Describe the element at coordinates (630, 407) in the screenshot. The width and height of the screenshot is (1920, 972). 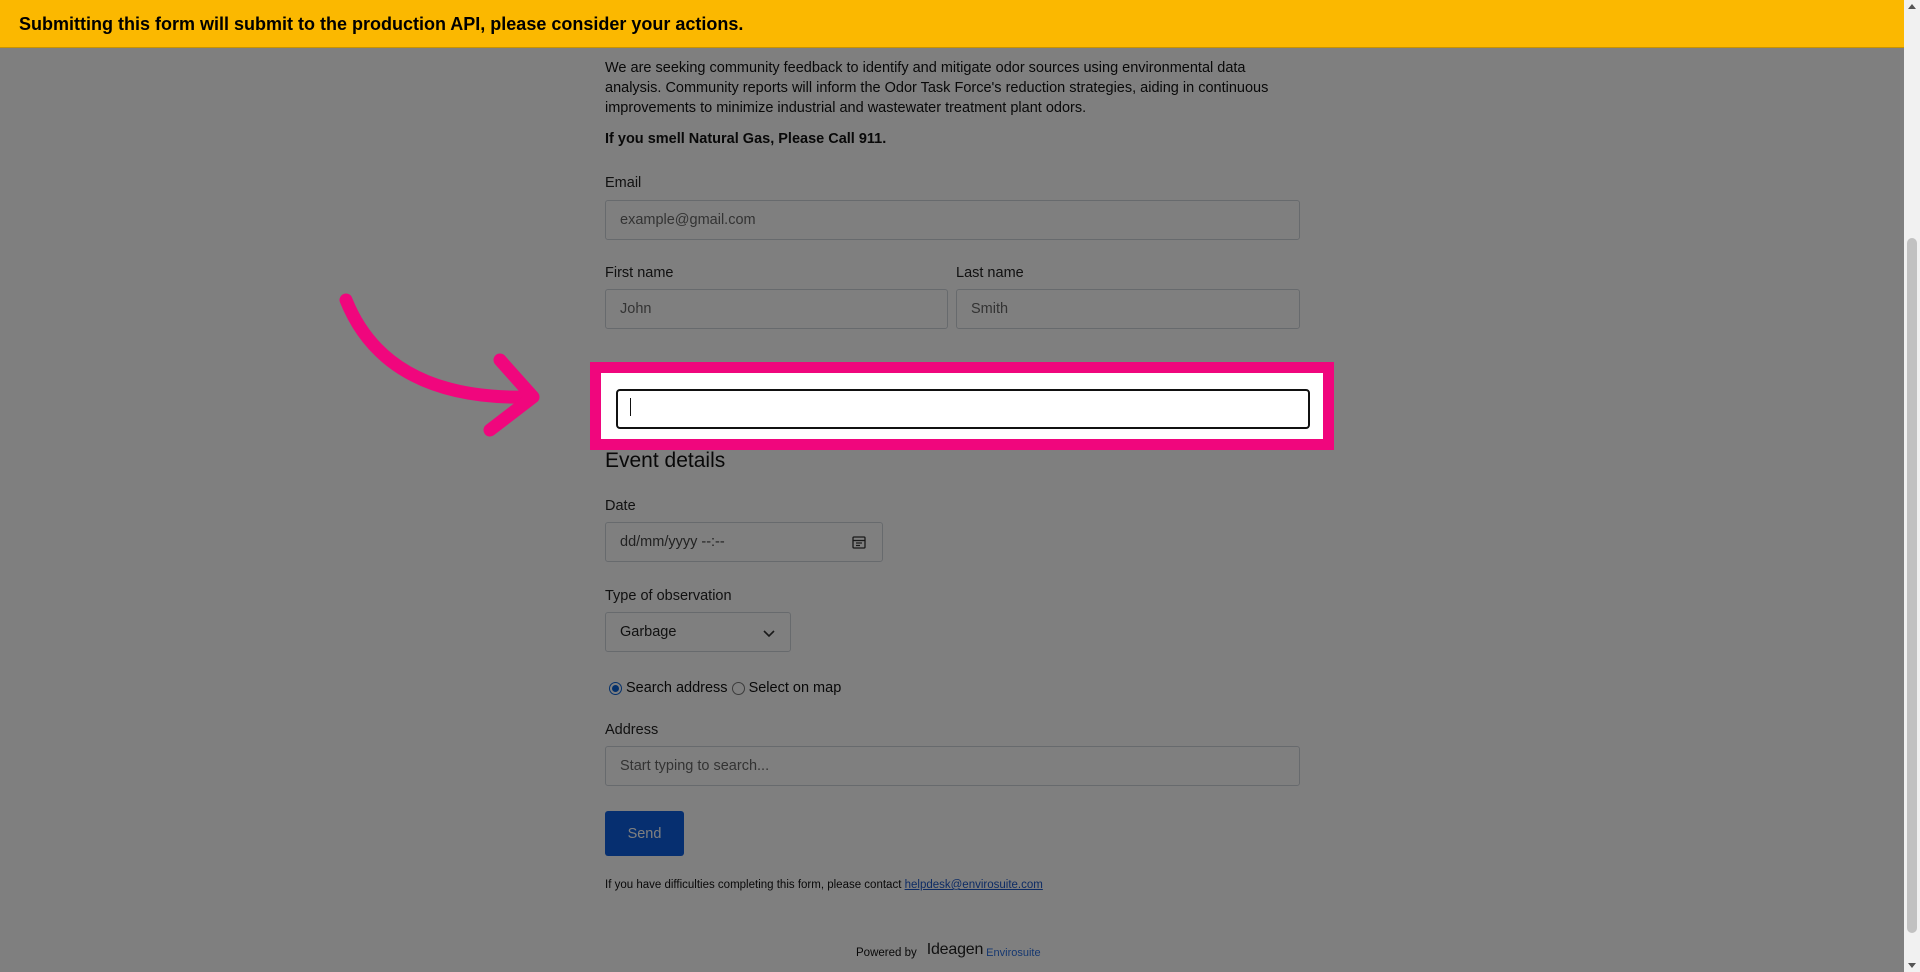
I see `text-cursor` at that location.